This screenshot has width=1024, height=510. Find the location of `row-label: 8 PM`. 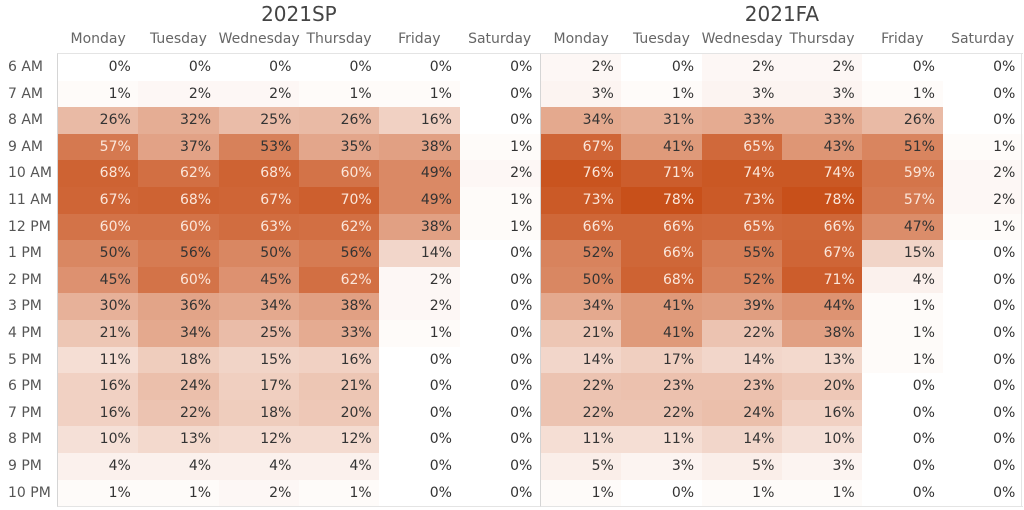

row-label: 8 PM is located at coordinates (25, 439).